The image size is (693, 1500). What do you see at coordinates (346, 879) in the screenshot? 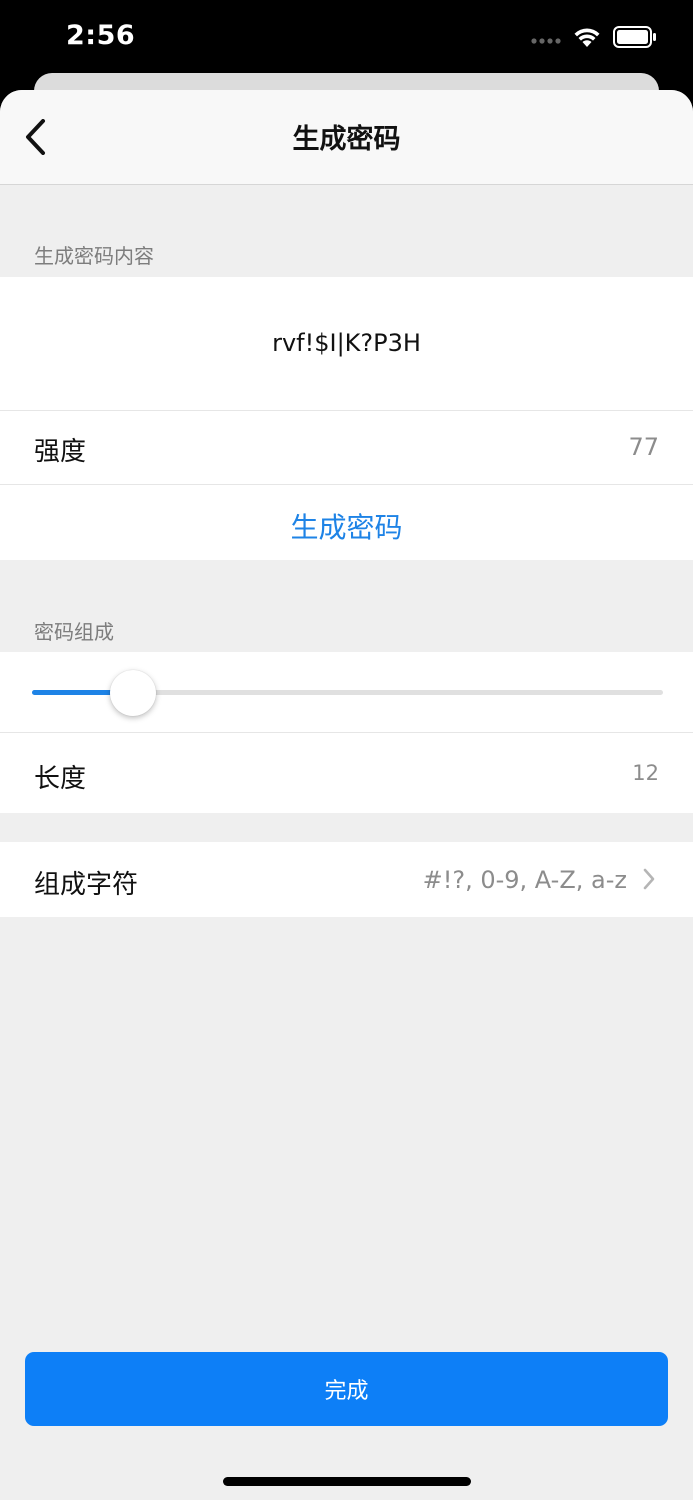
I see `charset-row: 组成字符 #!?, 0-9, A-Z, a-z` at bounding box center [346, 879].